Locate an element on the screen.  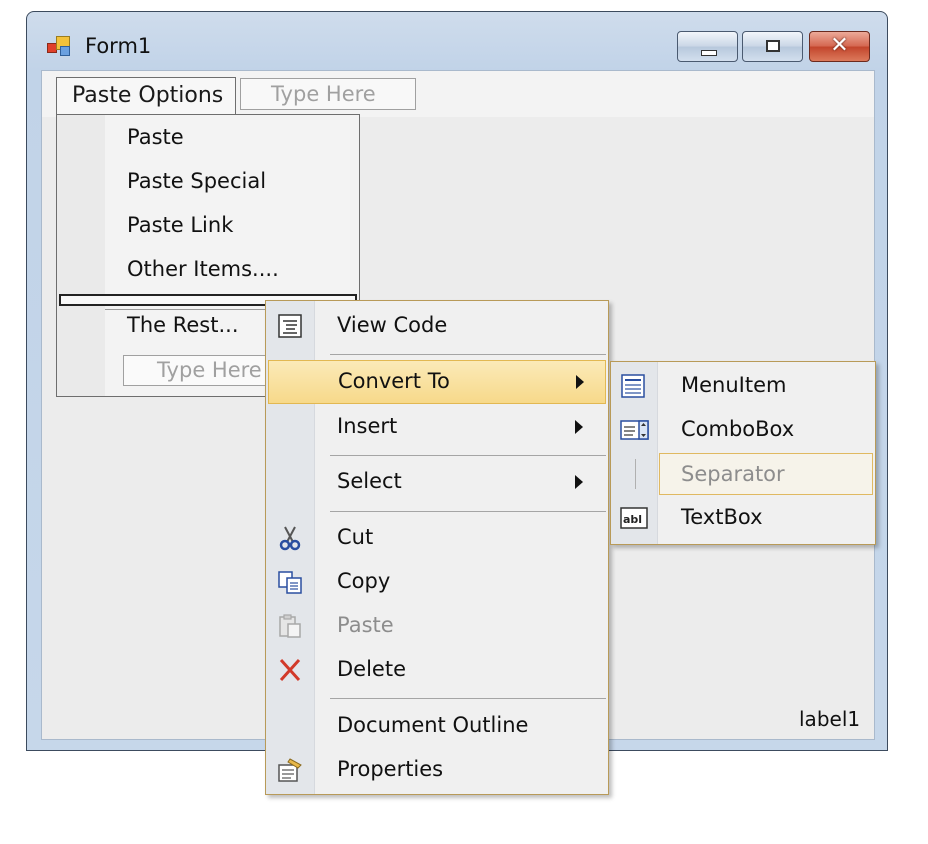
dropdown-item-paste-special: Paste Special is located at coordinates (196, 181).